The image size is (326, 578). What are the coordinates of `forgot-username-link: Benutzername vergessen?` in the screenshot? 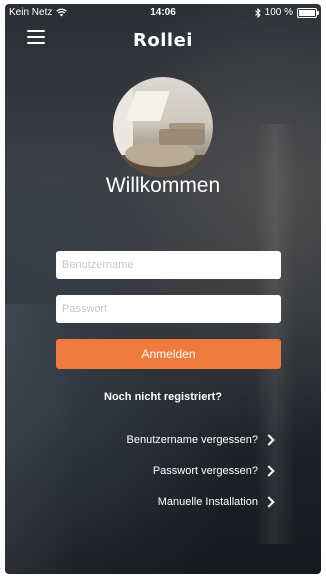 It's located at (201, 440).